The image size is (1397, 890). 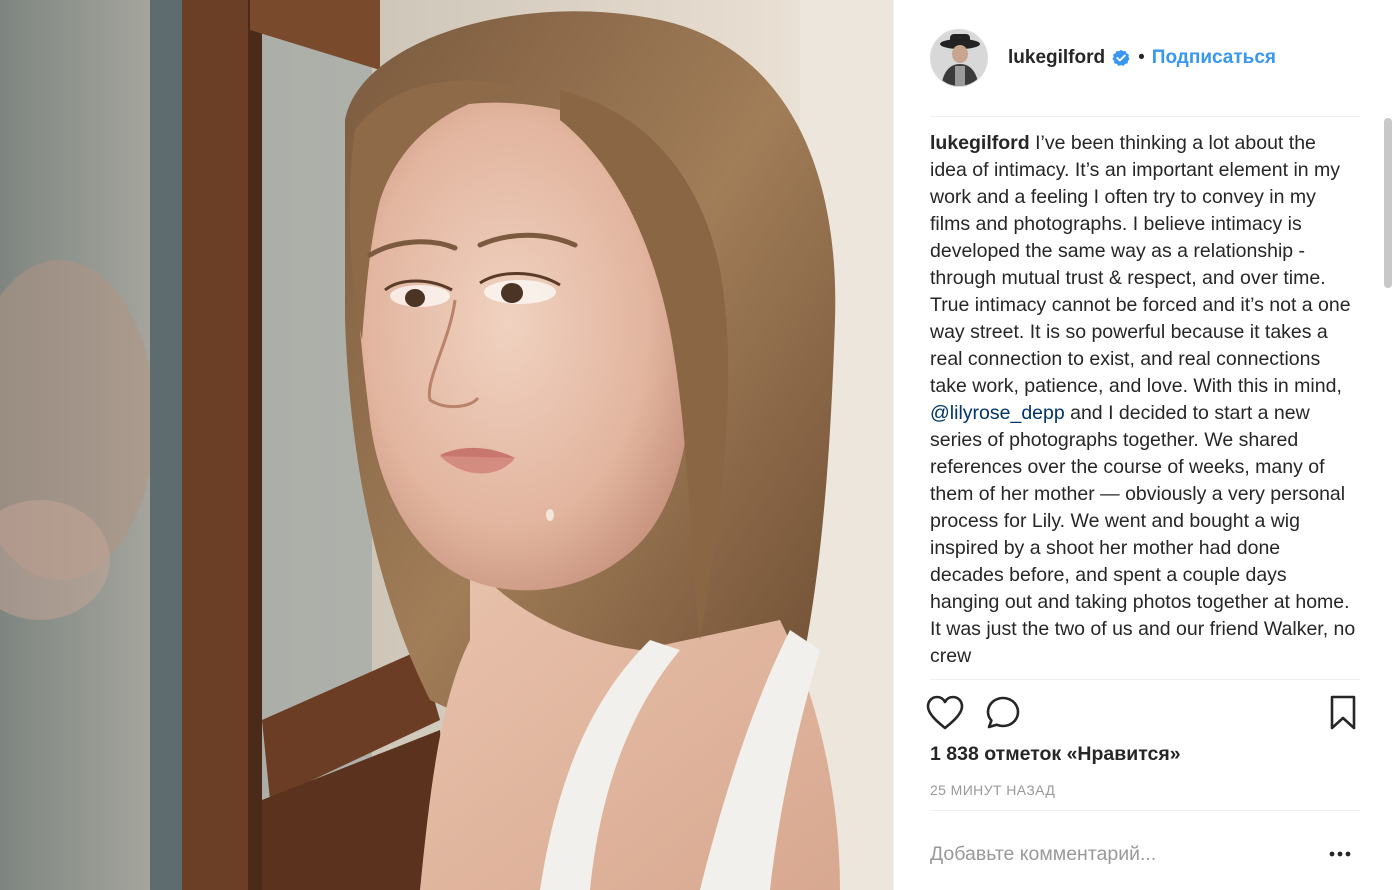 I want to click on avatar-image, so click(x=959, y=58).